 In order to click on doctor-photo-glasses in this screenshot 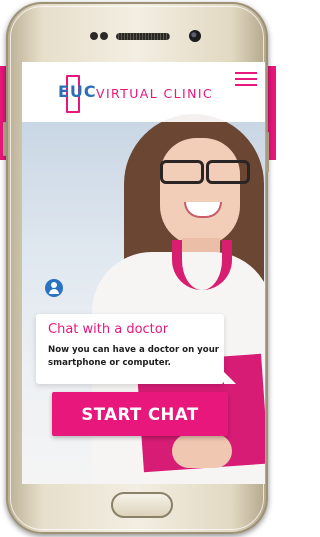, I will do `click(205, 172)`.